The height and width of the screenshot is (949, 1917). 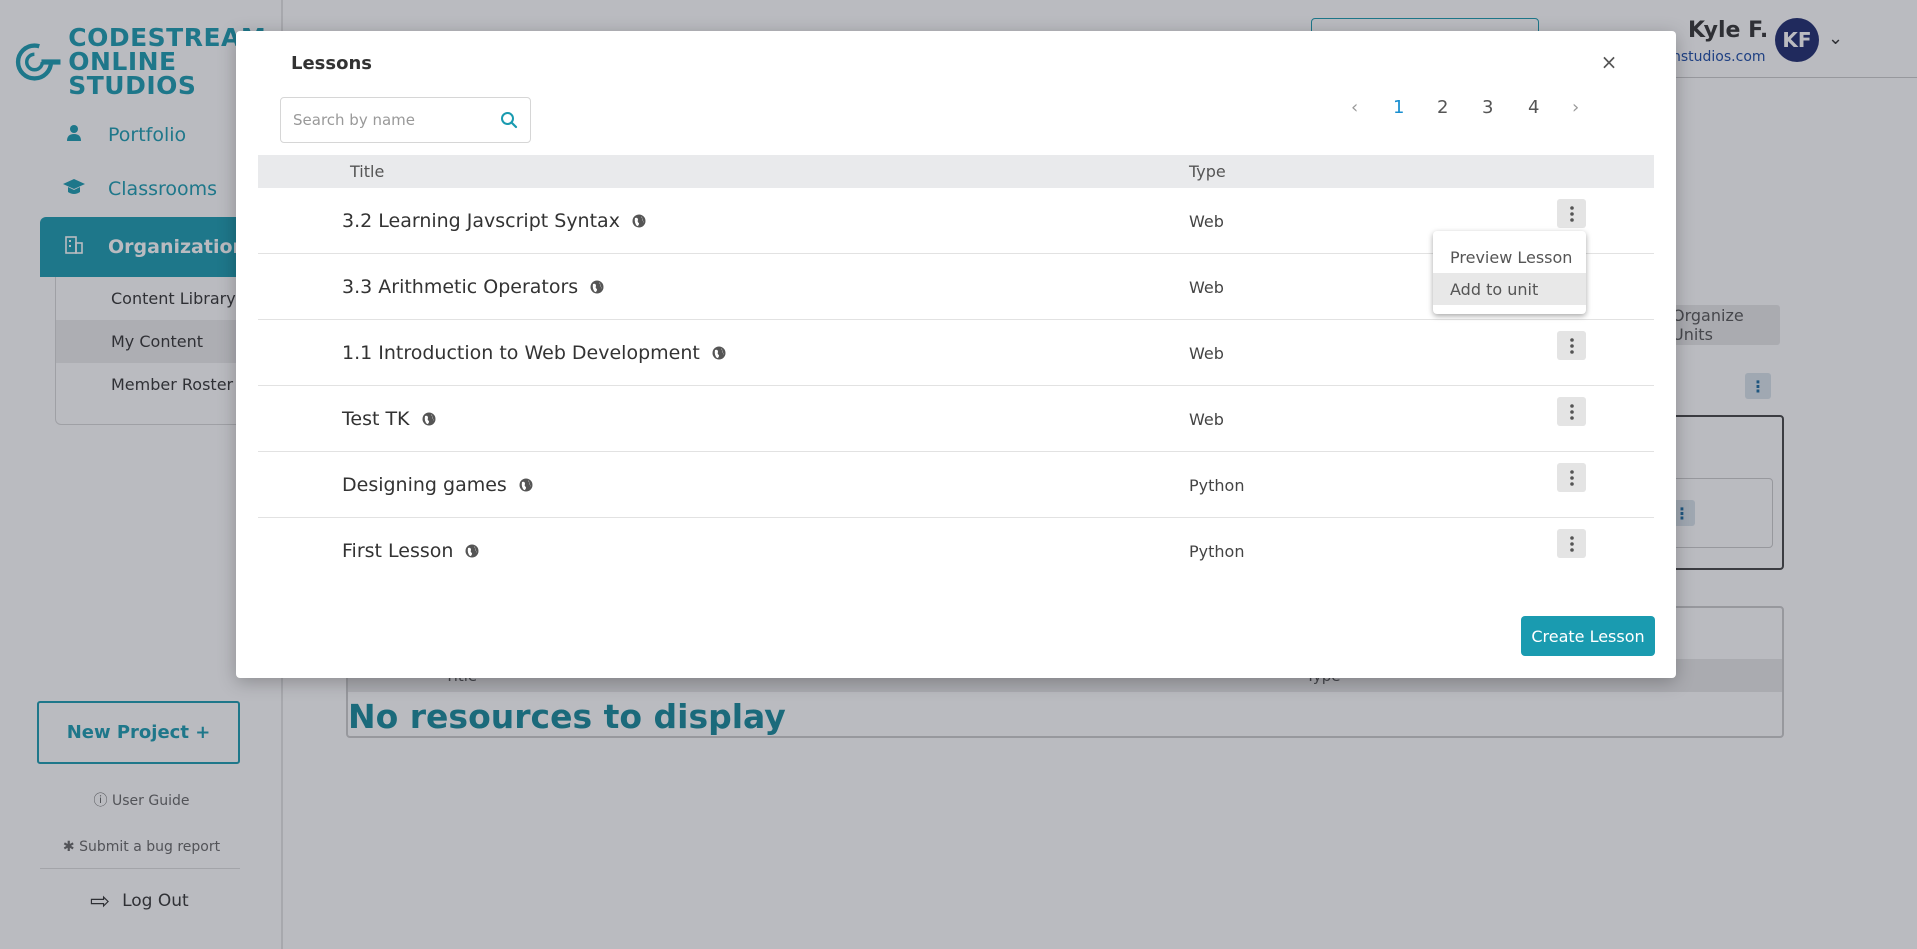 I want to click on table-row: First Lesson Python, so click(x=956, y=551).